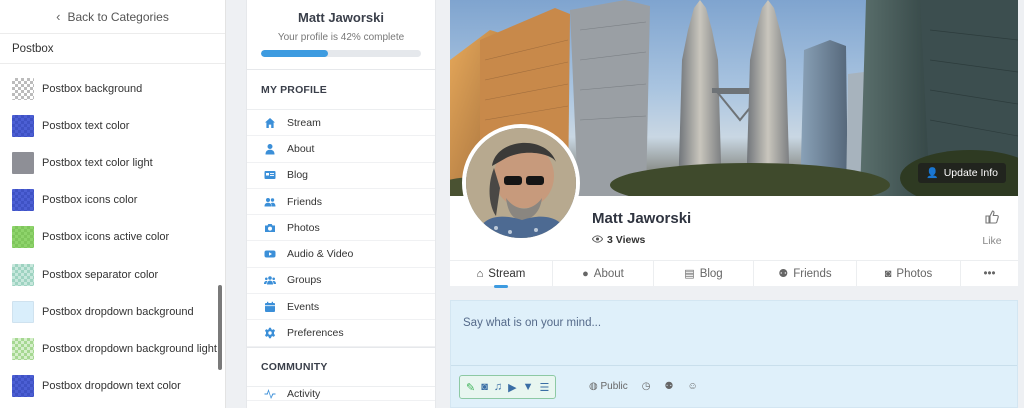 The image size is (1024, 408). Describe the element at coordinates (642, 218) in the screenshot. I see `profile-name: Matt Jaworski` at that location.